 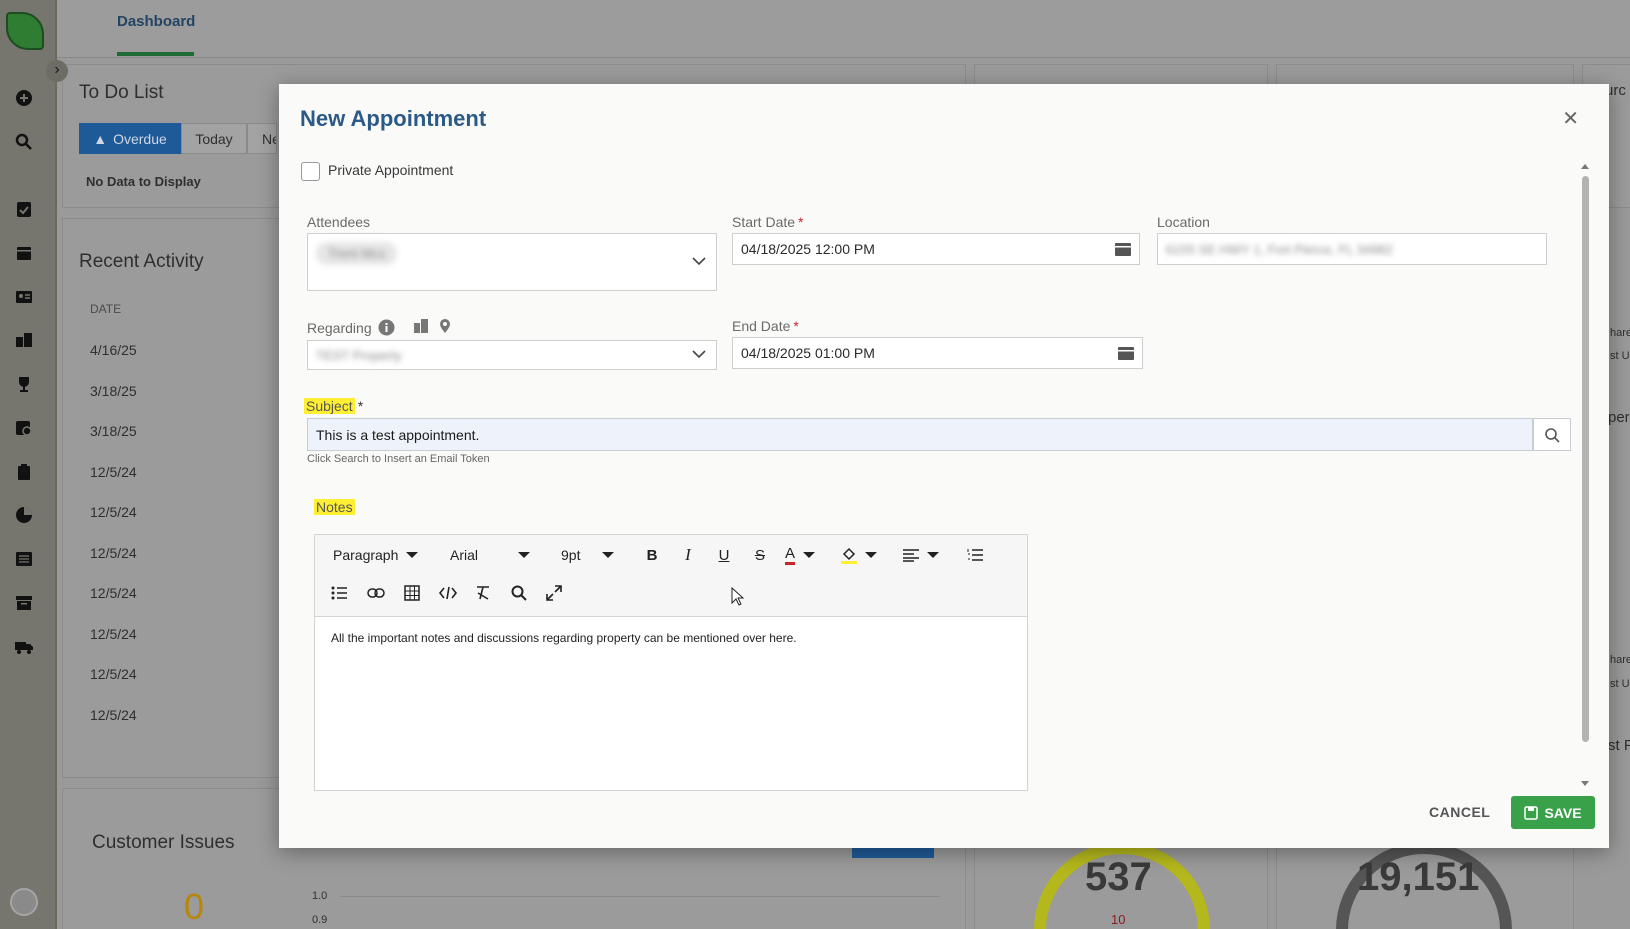 I want to click on clear-format-icon, so click(x=483, y=593).